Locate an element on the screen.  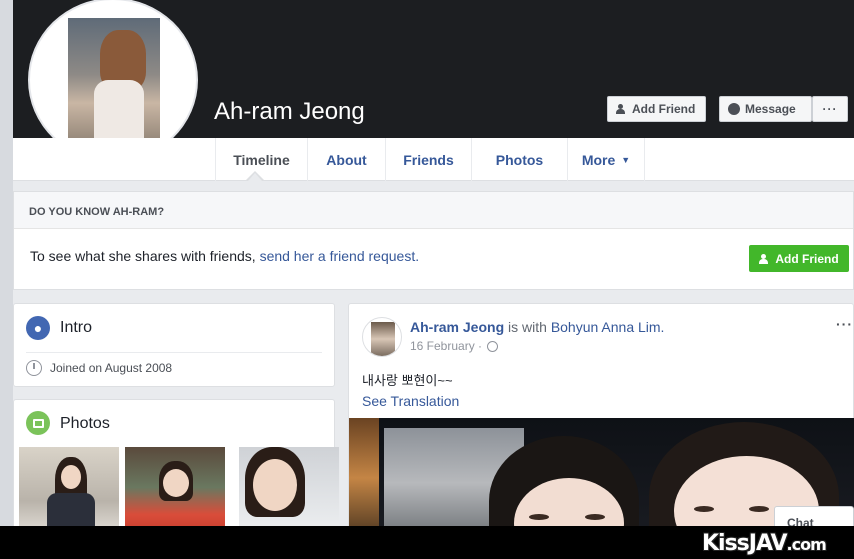
tab-photos: Photos is located at coordinates (519, 159).